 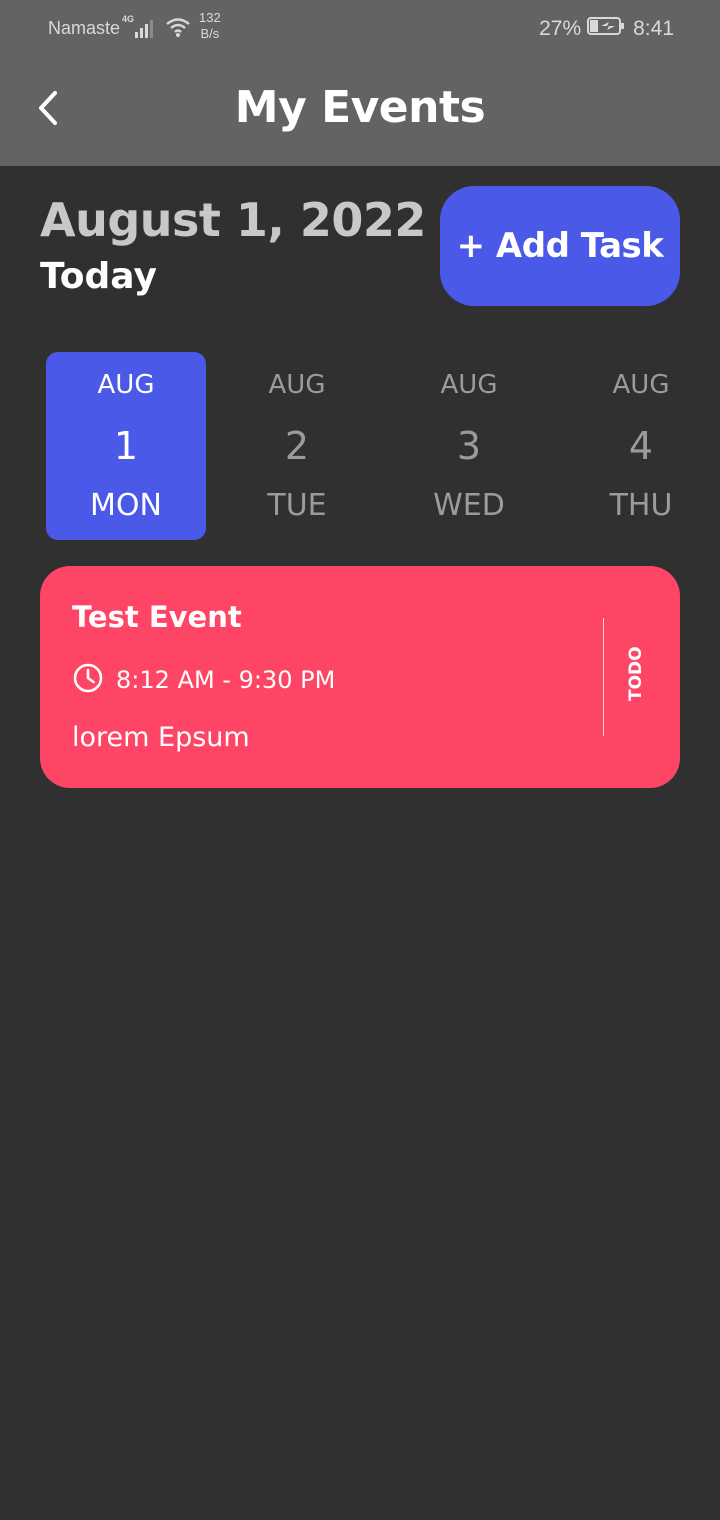 I want to click on app-bar: My Events, so click(x=360, y=111).